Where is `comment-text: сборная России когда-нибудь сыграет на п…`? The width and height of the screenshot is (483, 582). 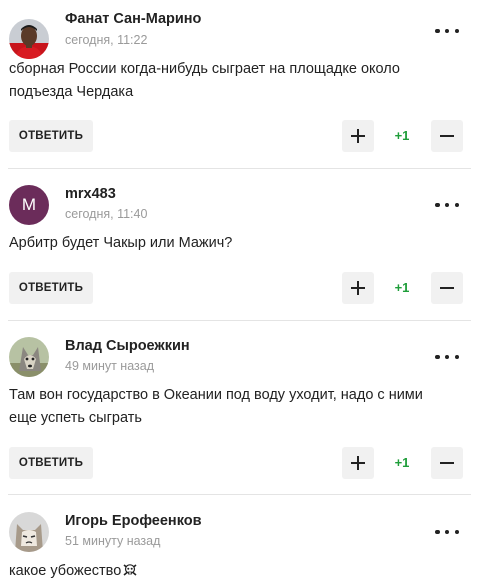
comment-text: сборная России когда-нибудь сыграет на п… is located at coordinates (229, 81).